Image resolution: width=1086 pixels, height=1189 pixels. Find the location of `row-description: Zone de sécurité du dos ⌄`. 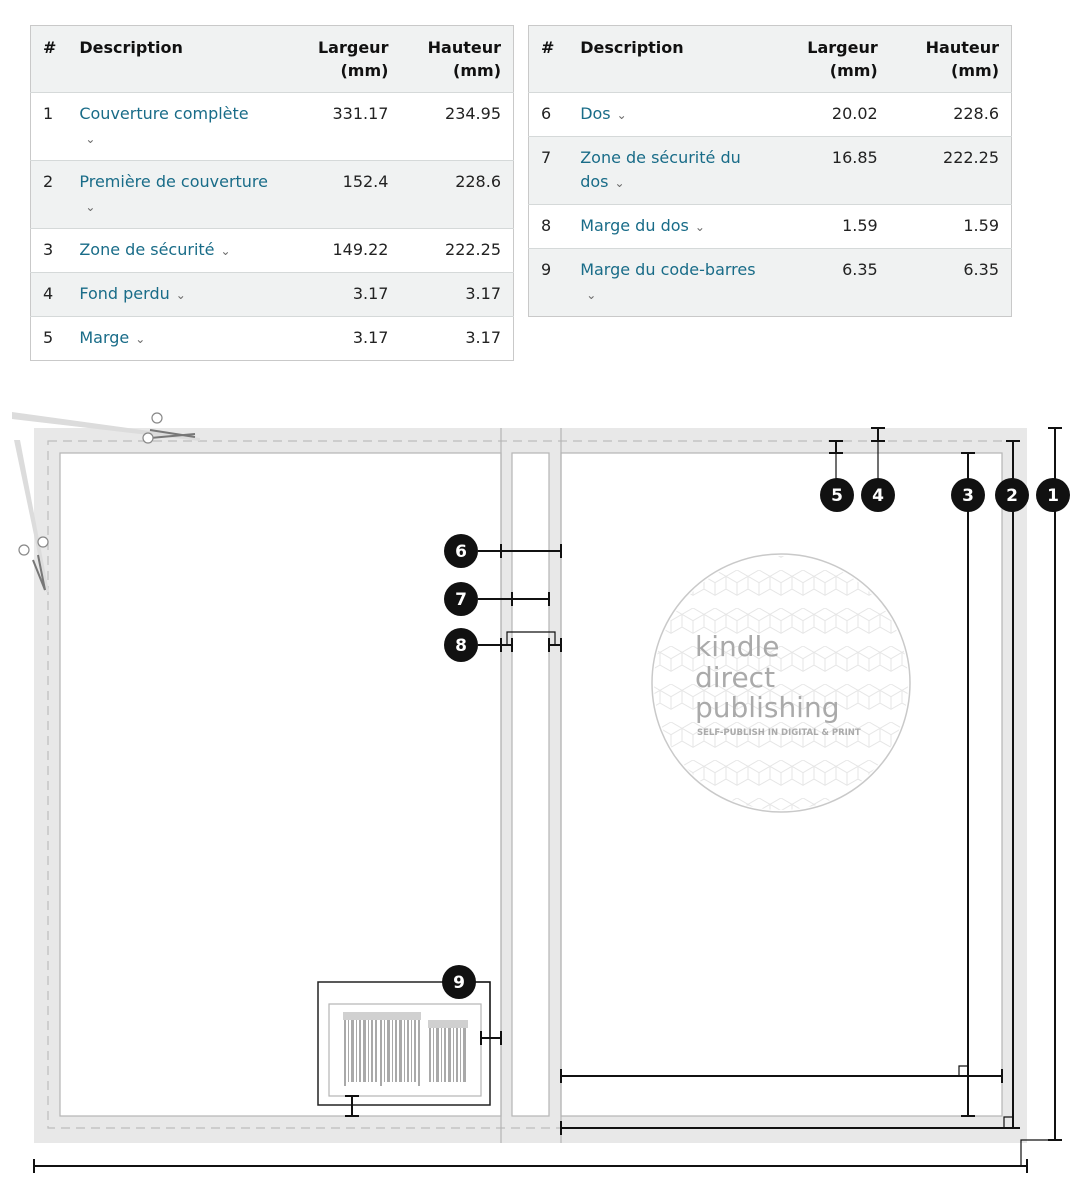

row-description: Zone de sécurité du dos ⌄ is located at coordinates (670, 171).